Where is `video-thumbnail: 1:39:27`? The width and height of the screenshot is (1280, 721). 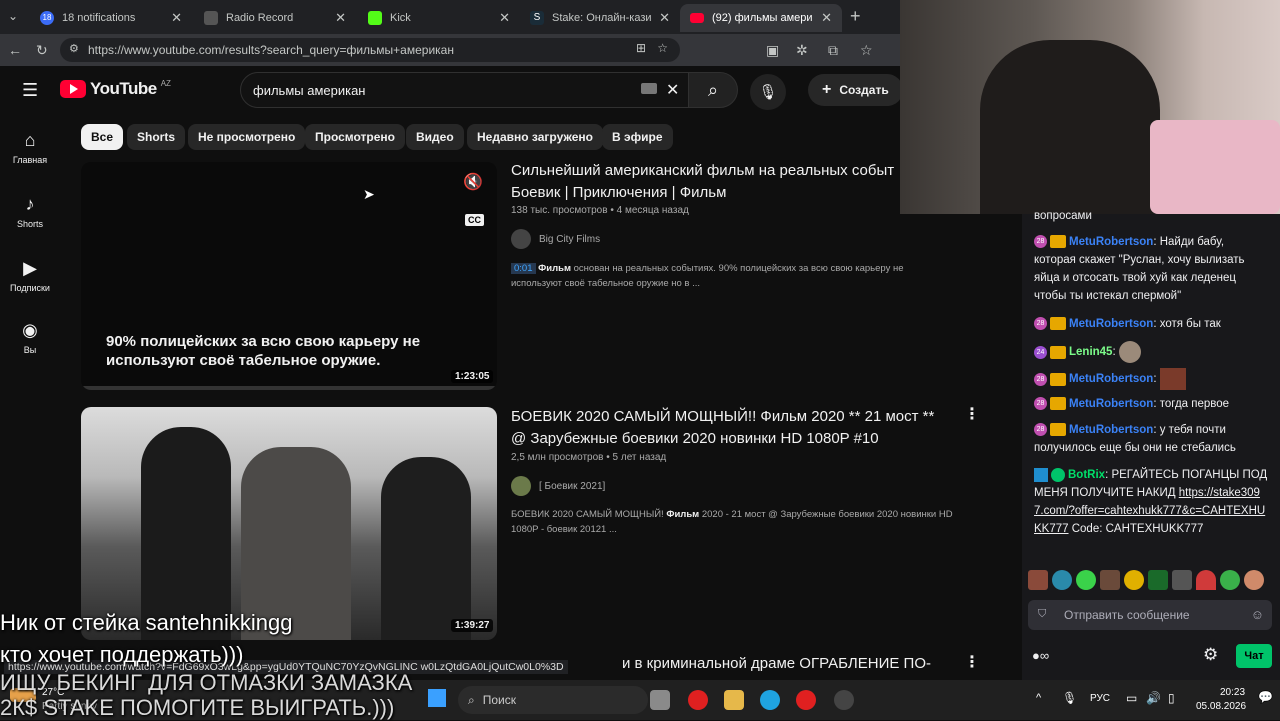 video-thumbnail: 1:39:27 is located at coordinates (289, 523).